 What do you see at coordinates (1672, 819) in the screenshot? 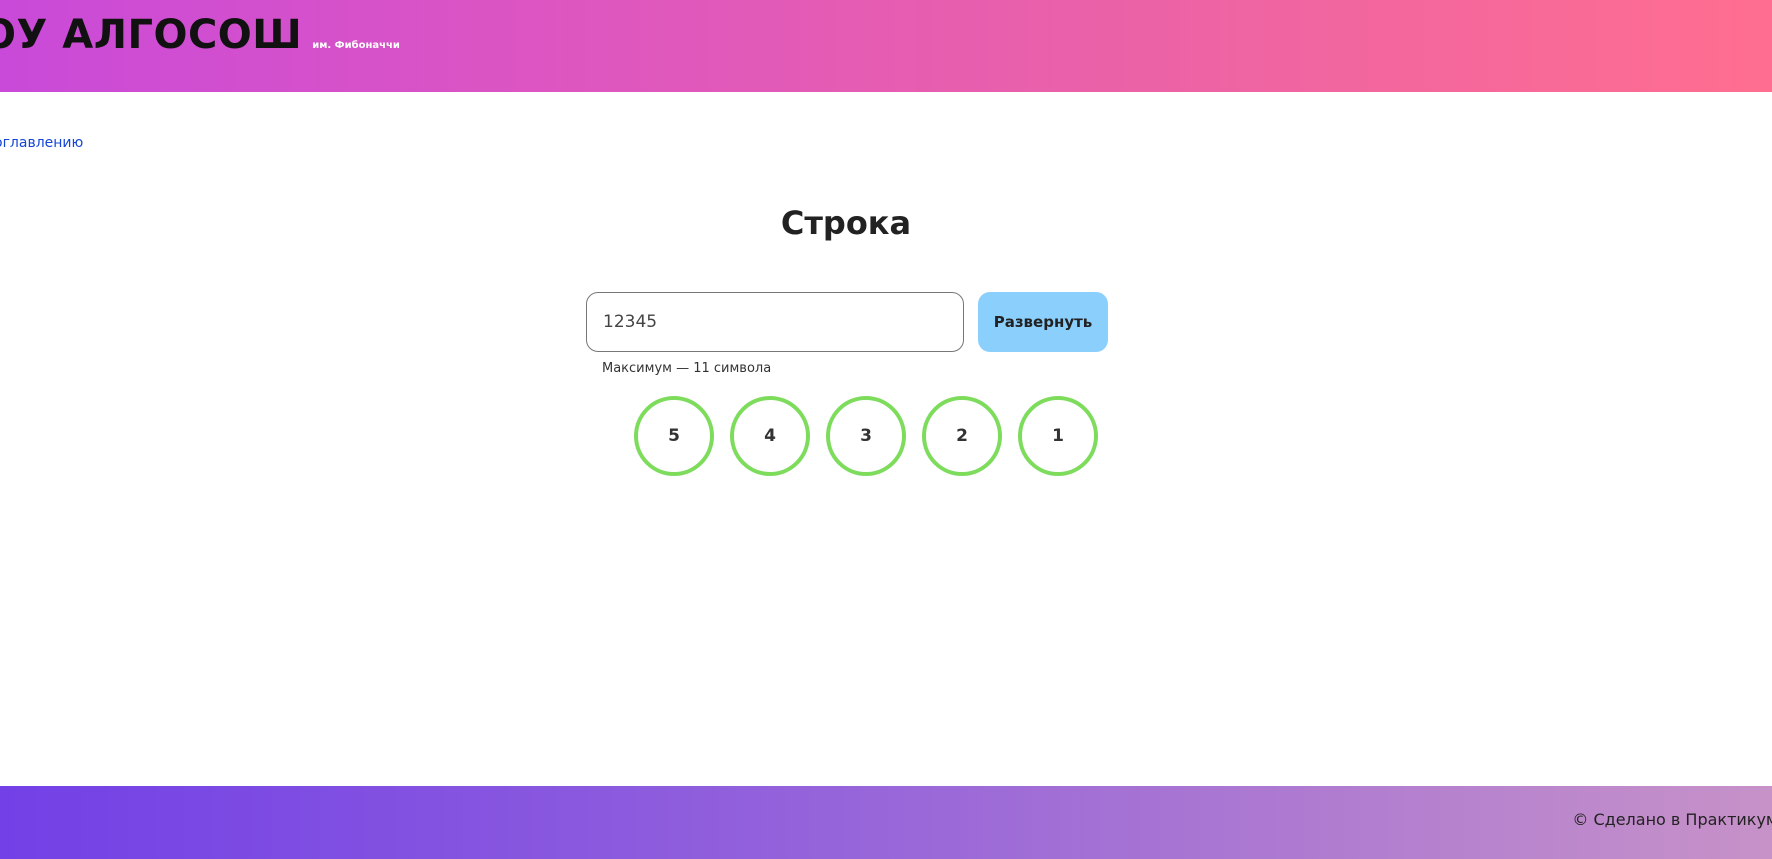
I see `footer-credit: © Сделано в Практикум` at bounding box center [1672, 819].